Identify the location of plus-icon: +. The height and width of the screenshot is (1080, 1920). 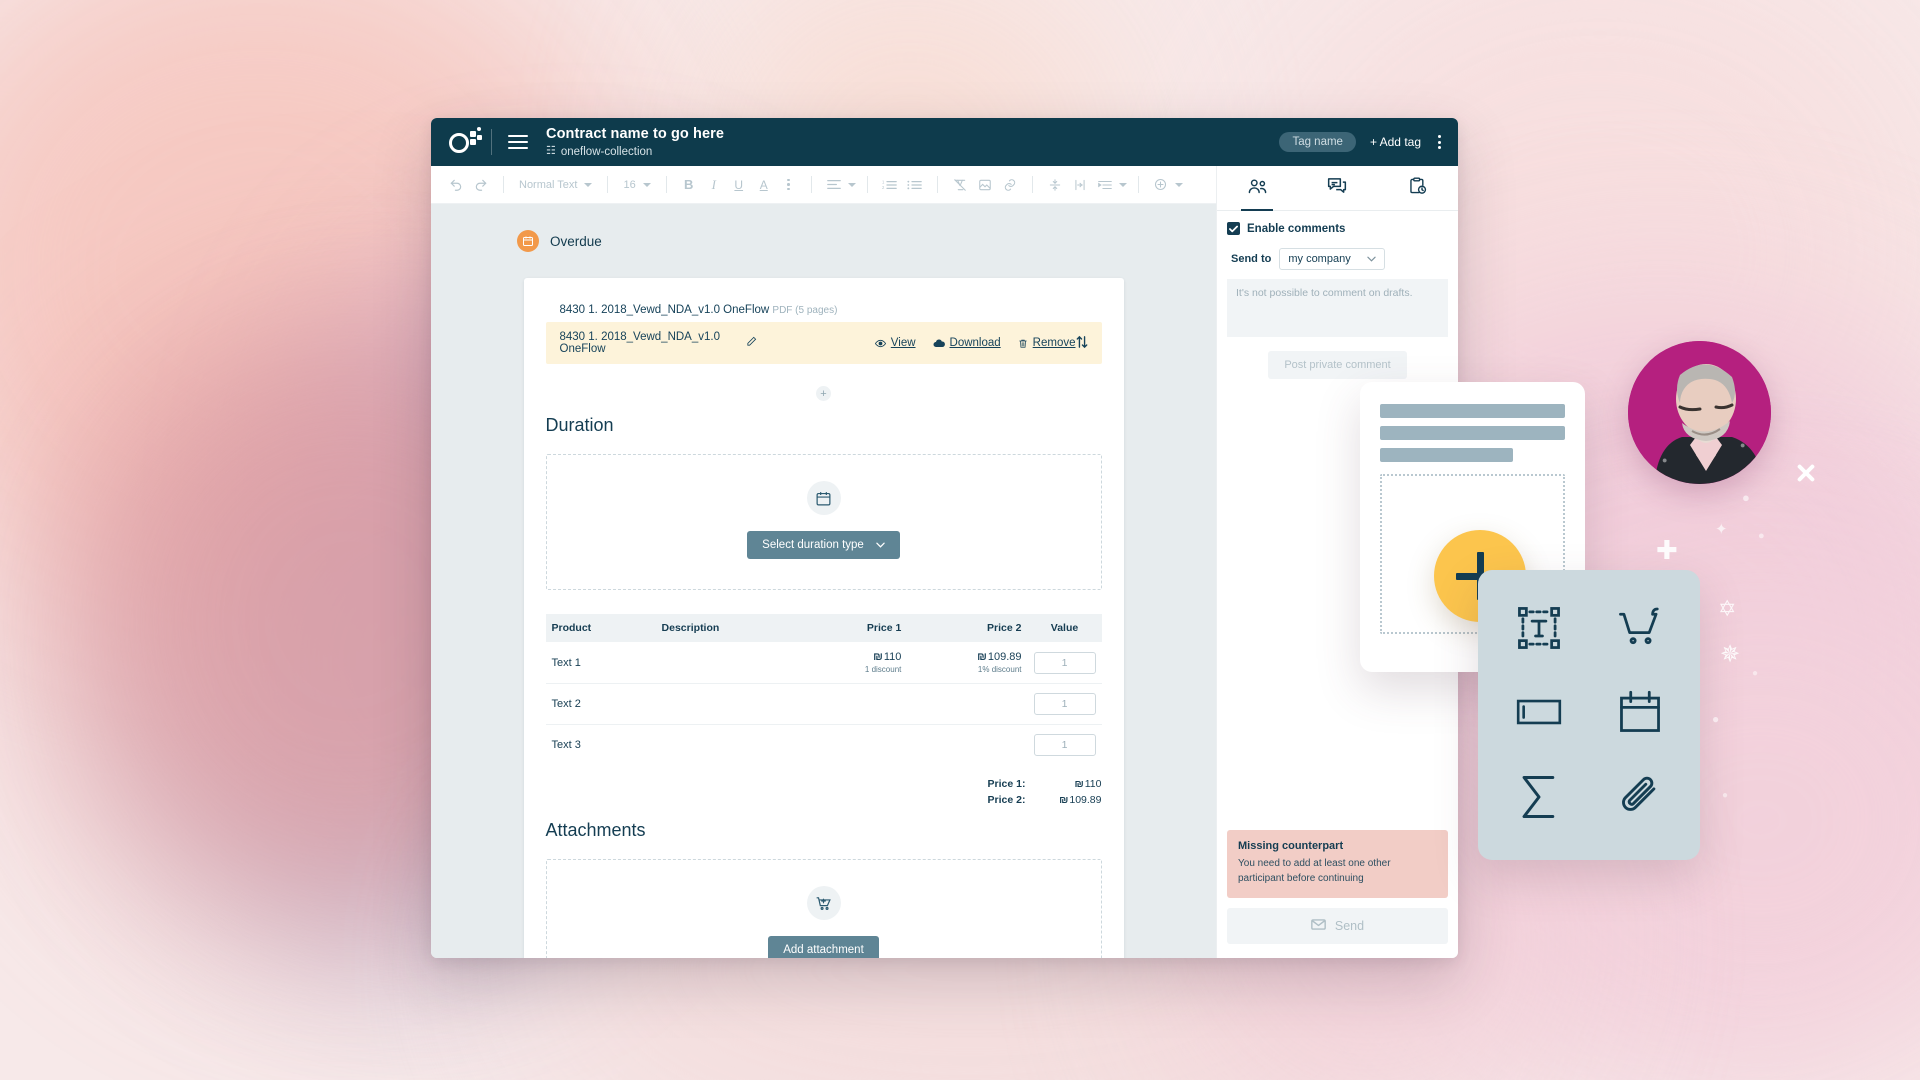
(823, 393).